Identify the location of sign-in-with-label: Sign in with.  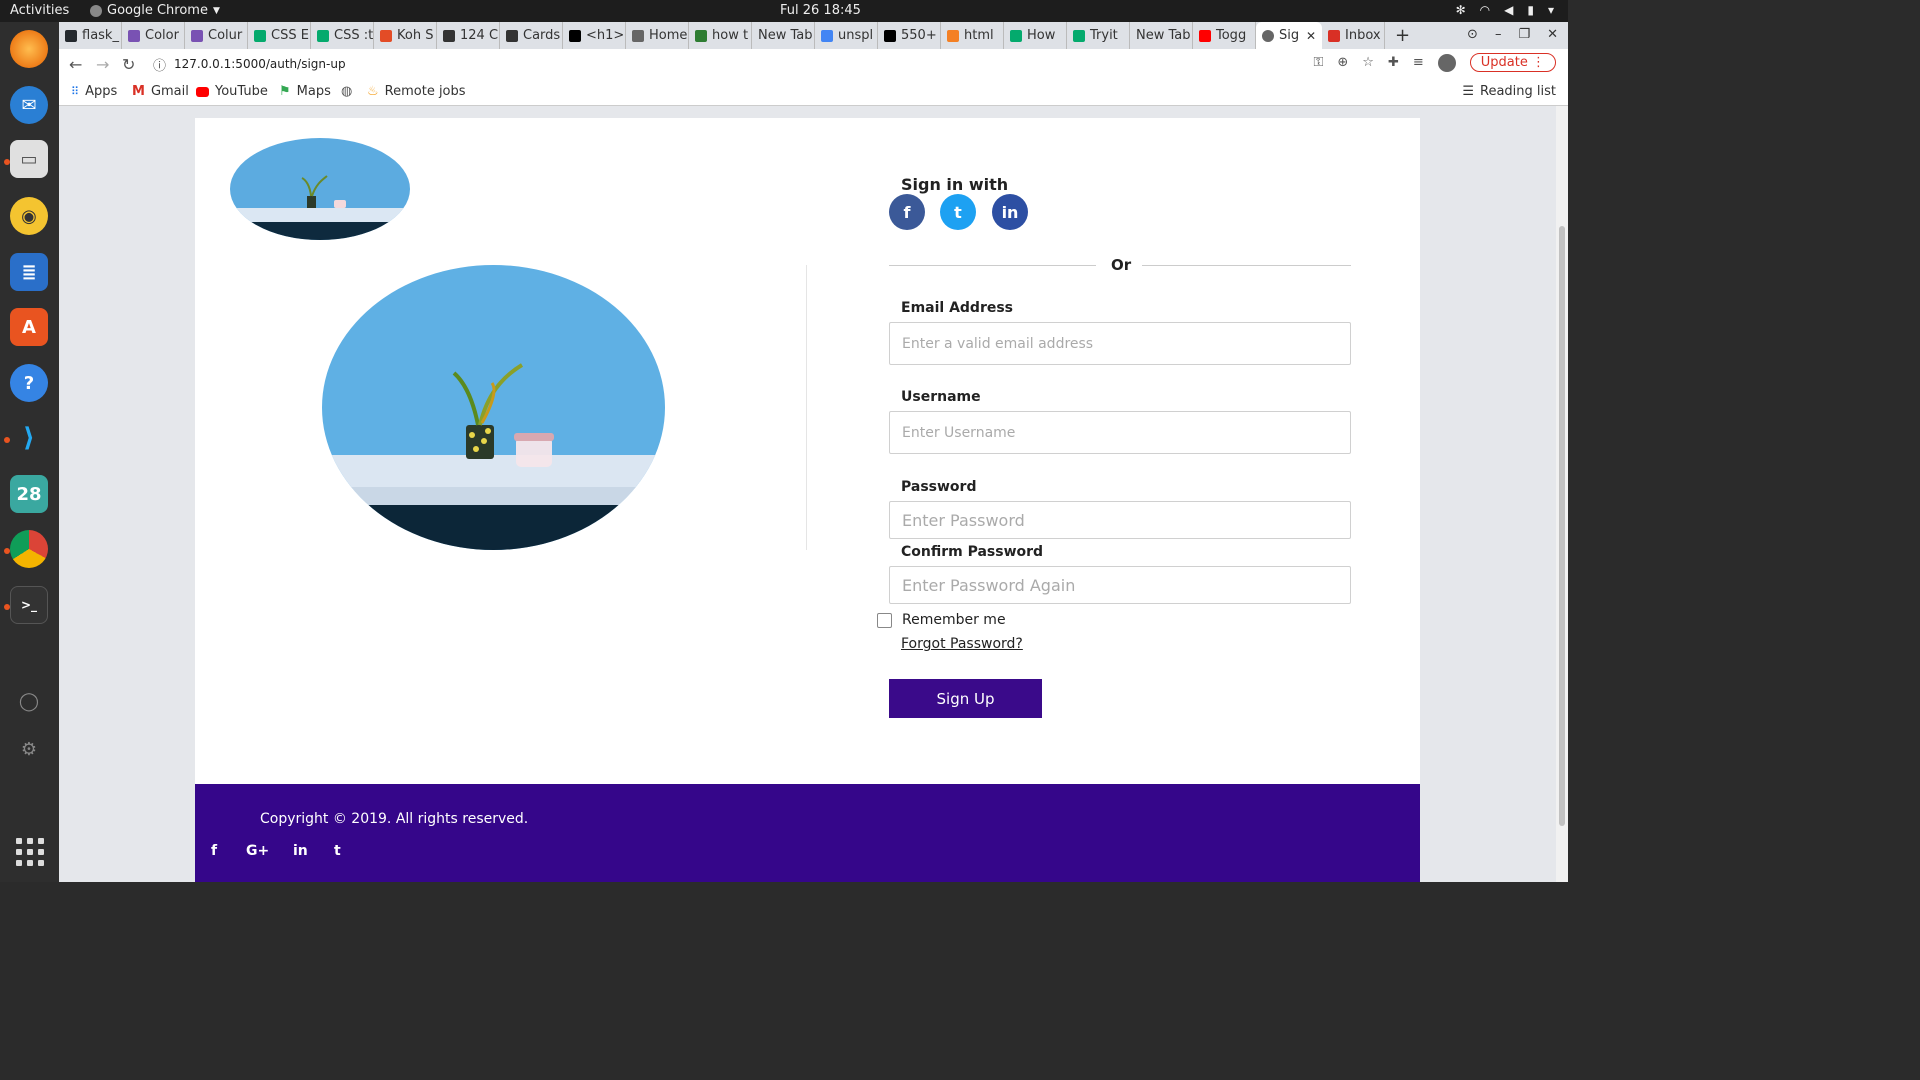
(955, 184).